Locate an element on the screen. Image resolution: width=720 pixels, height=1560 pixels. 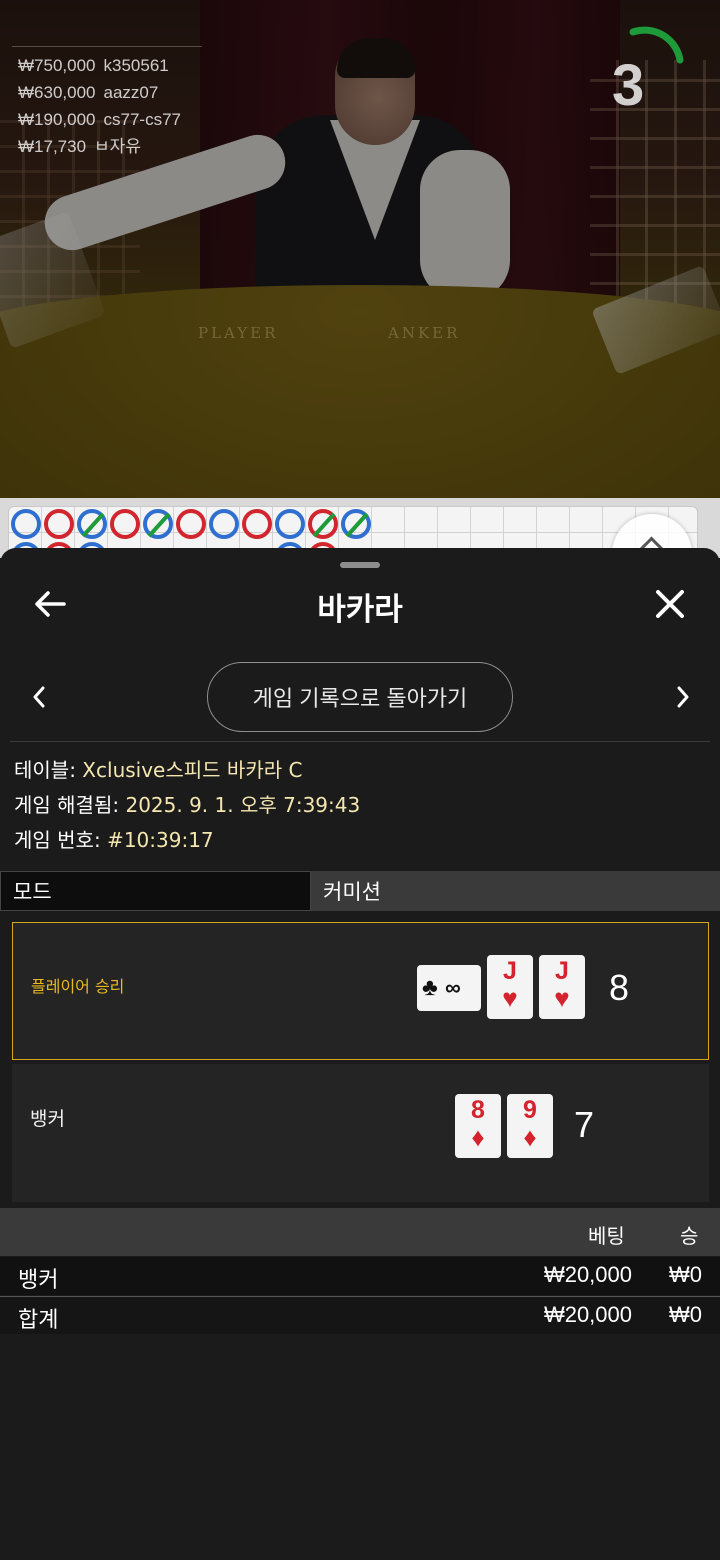
leaderboard-amount: ₩750,000 is located at coordinates (57, 65).